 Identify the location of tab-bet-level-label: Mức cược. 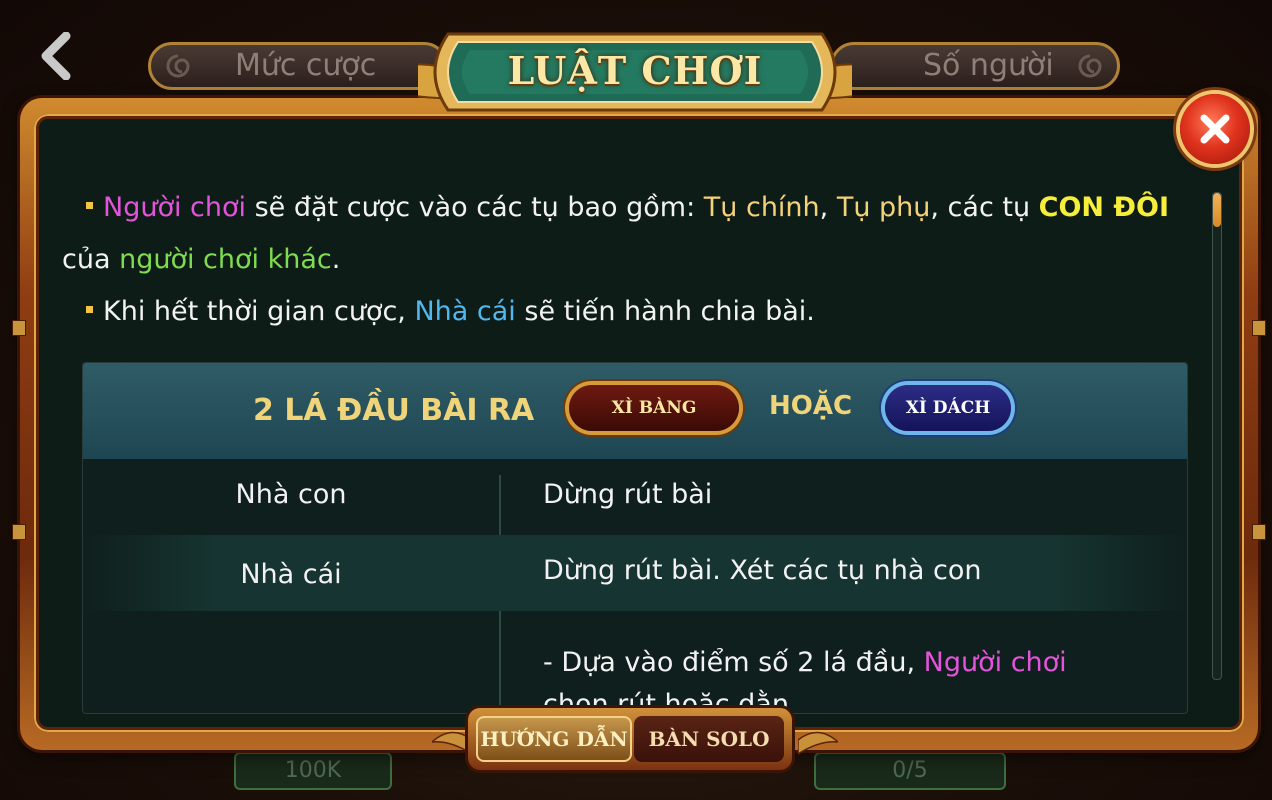
(306, 65).